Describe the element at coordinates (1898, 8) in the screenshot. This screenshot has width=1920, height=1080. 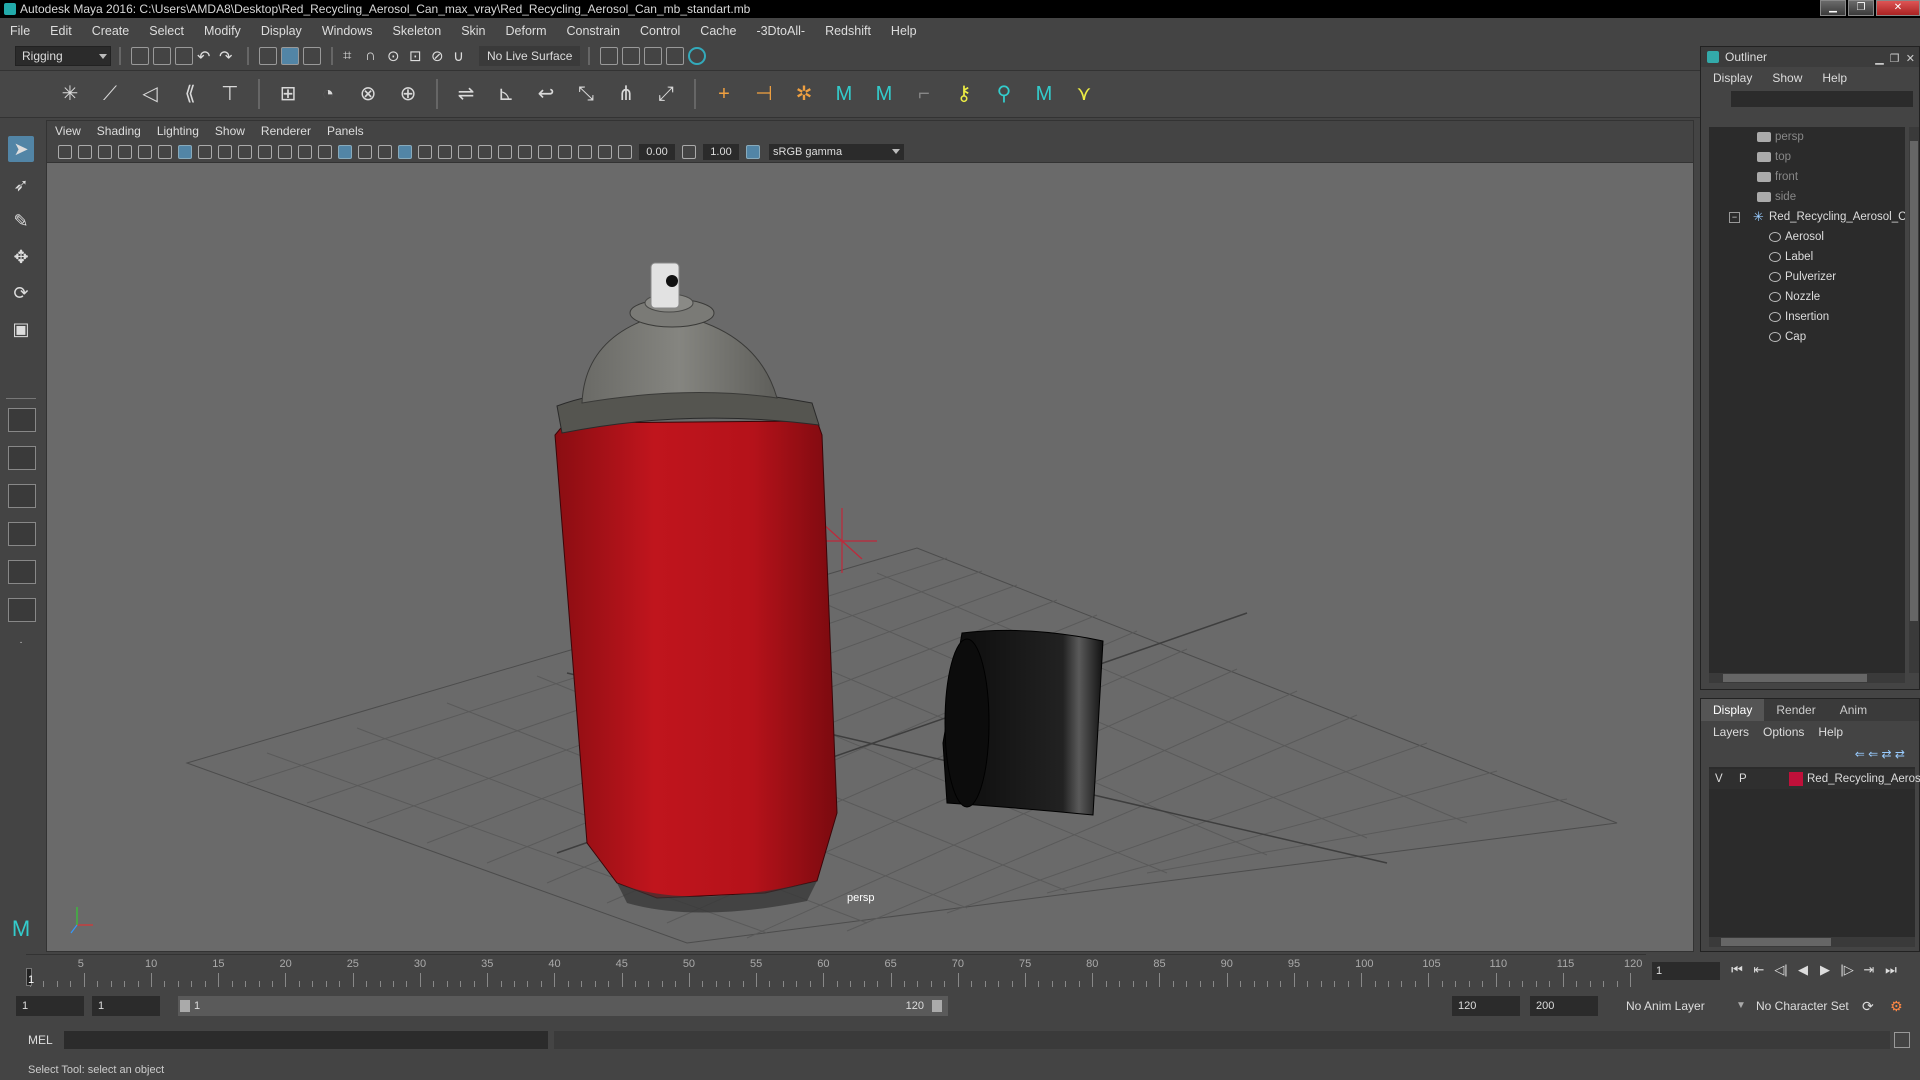
I see `close-button: ✕` at that location.